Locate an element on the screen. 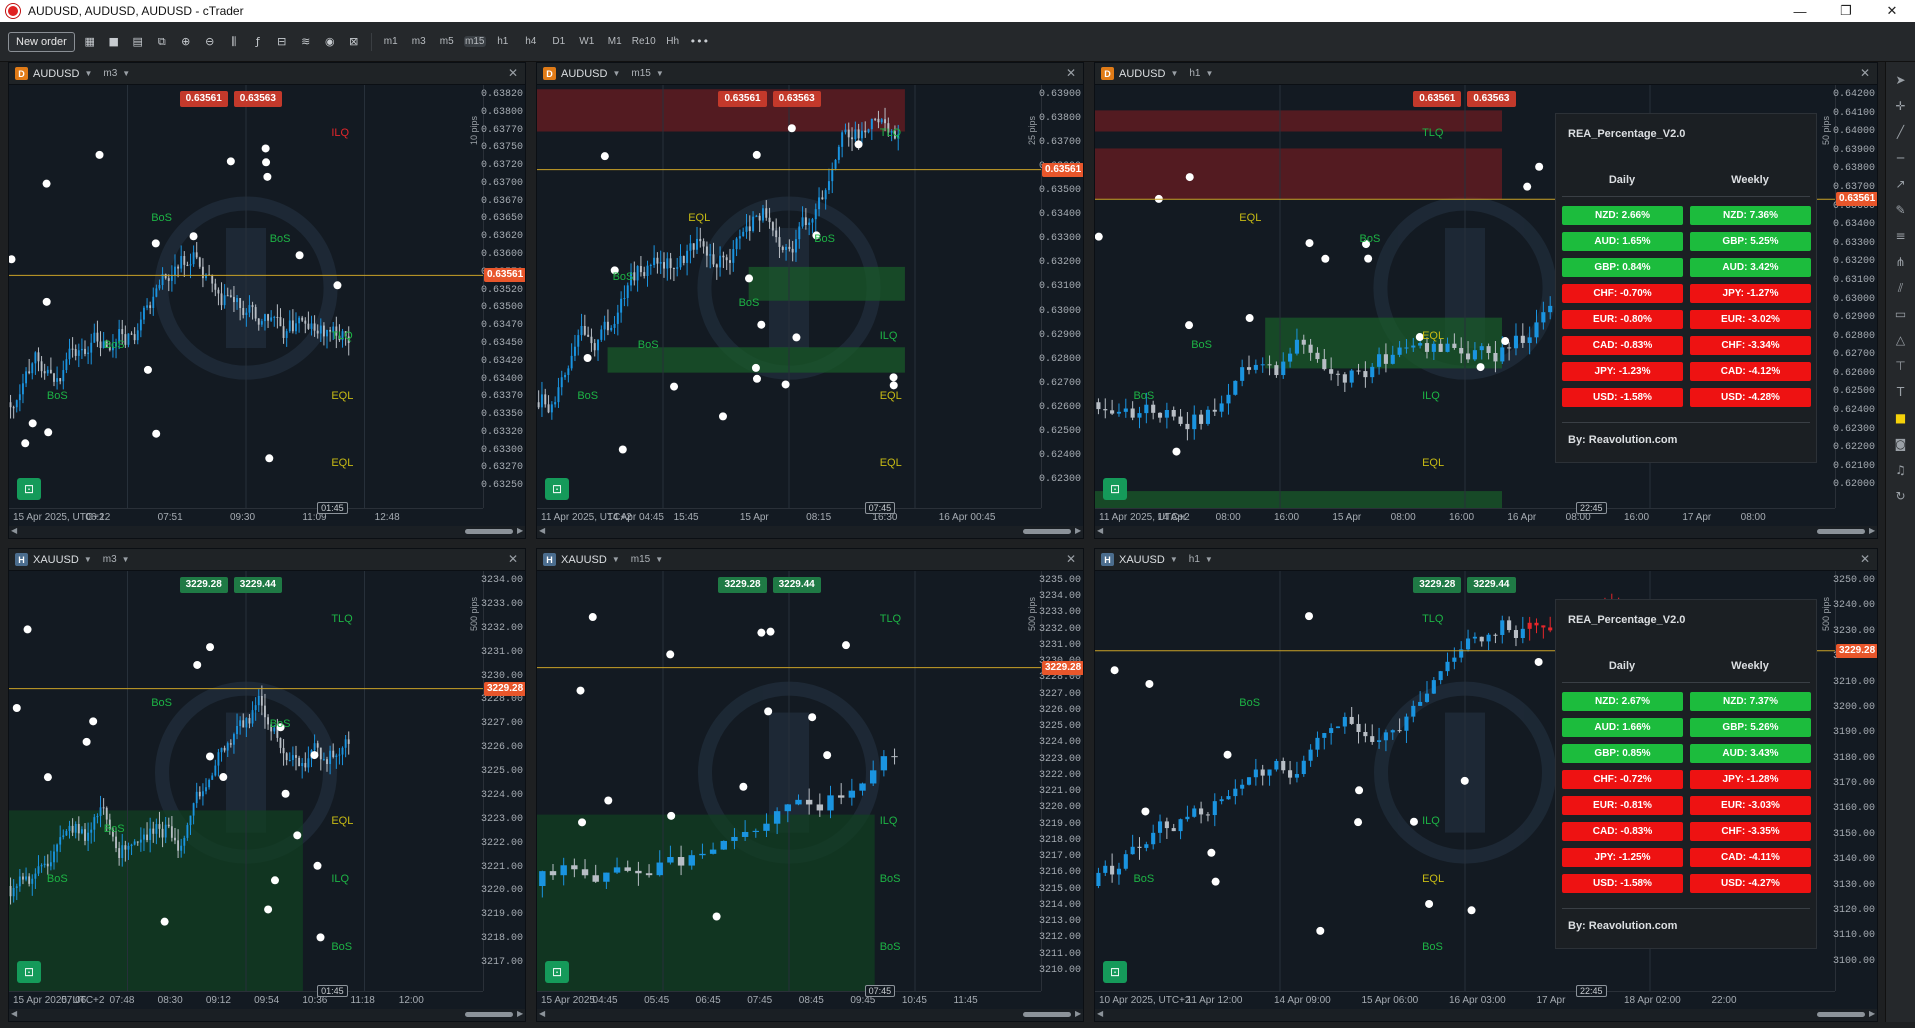 Image resolution: width=1915 pixels, height=1028 pixels. text-icon: T is located at coordinates (1901, 392).